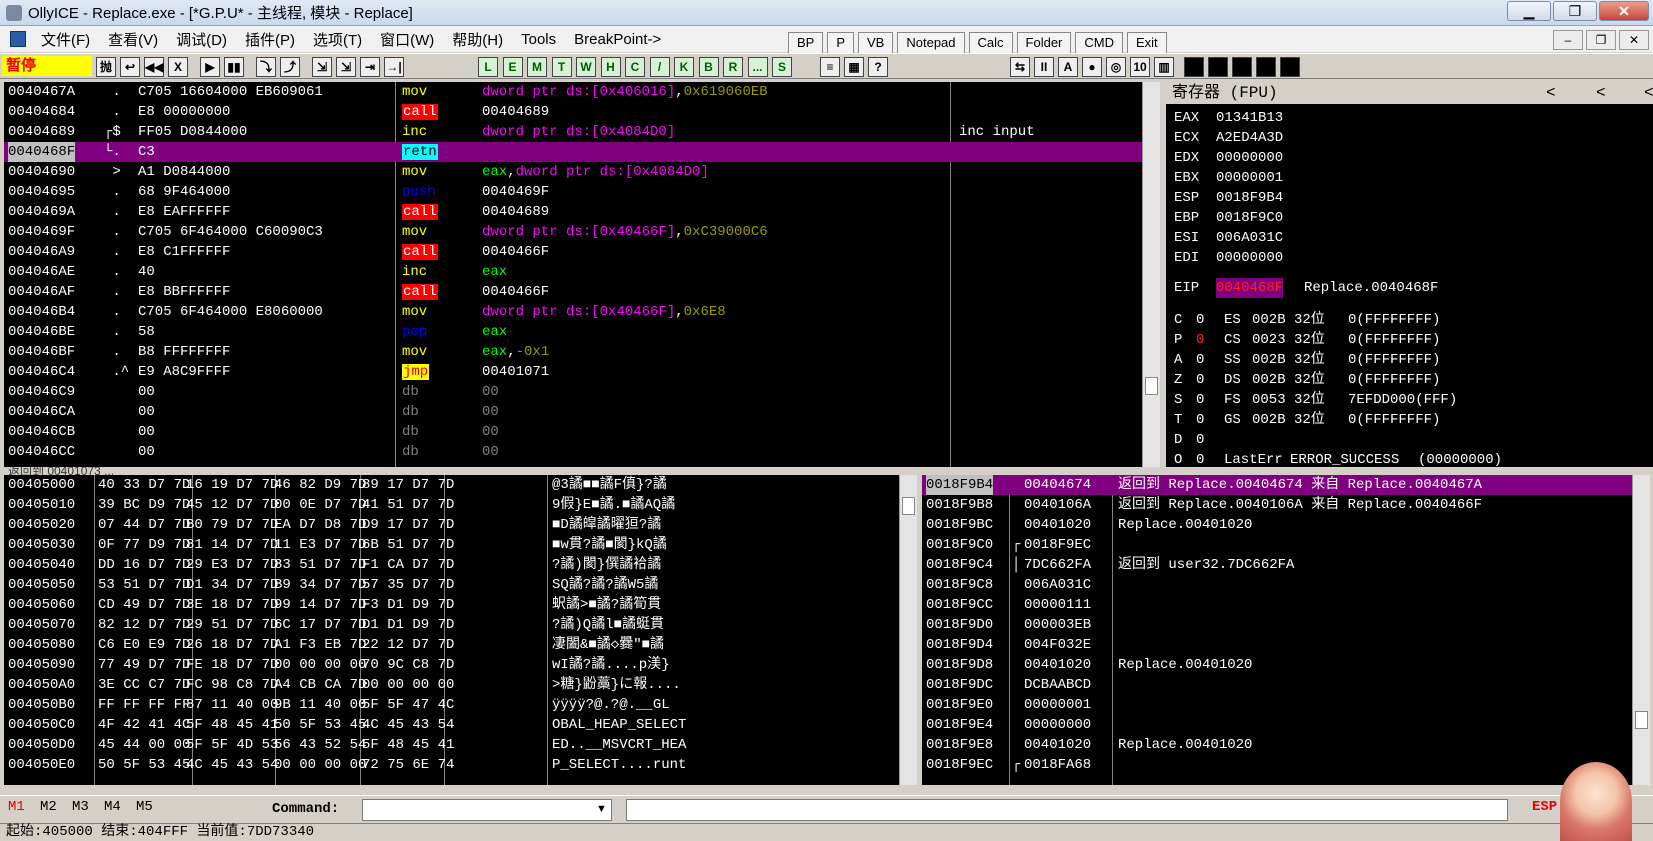 This screenshot has width=1653, height=841. What do you see at coordinates (733, 67) in the screenshot?
I see `window-button-R: R` at bounding box center [733, 67].